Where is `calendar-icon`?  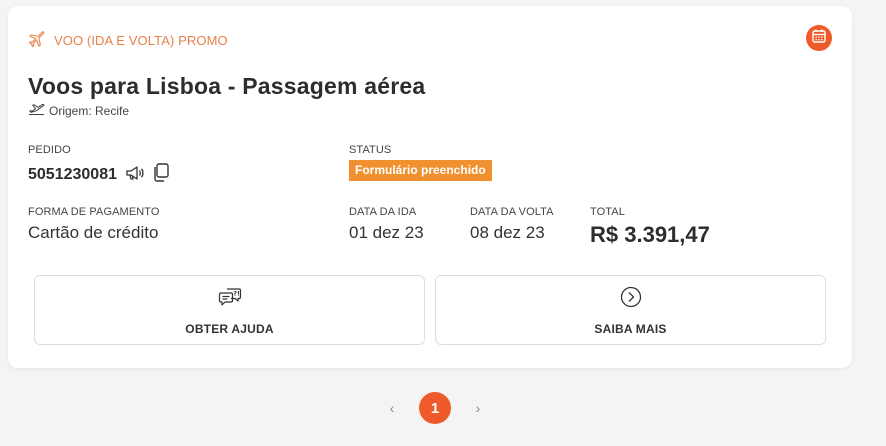 calendar-icon is located at coordinates (819, 38).